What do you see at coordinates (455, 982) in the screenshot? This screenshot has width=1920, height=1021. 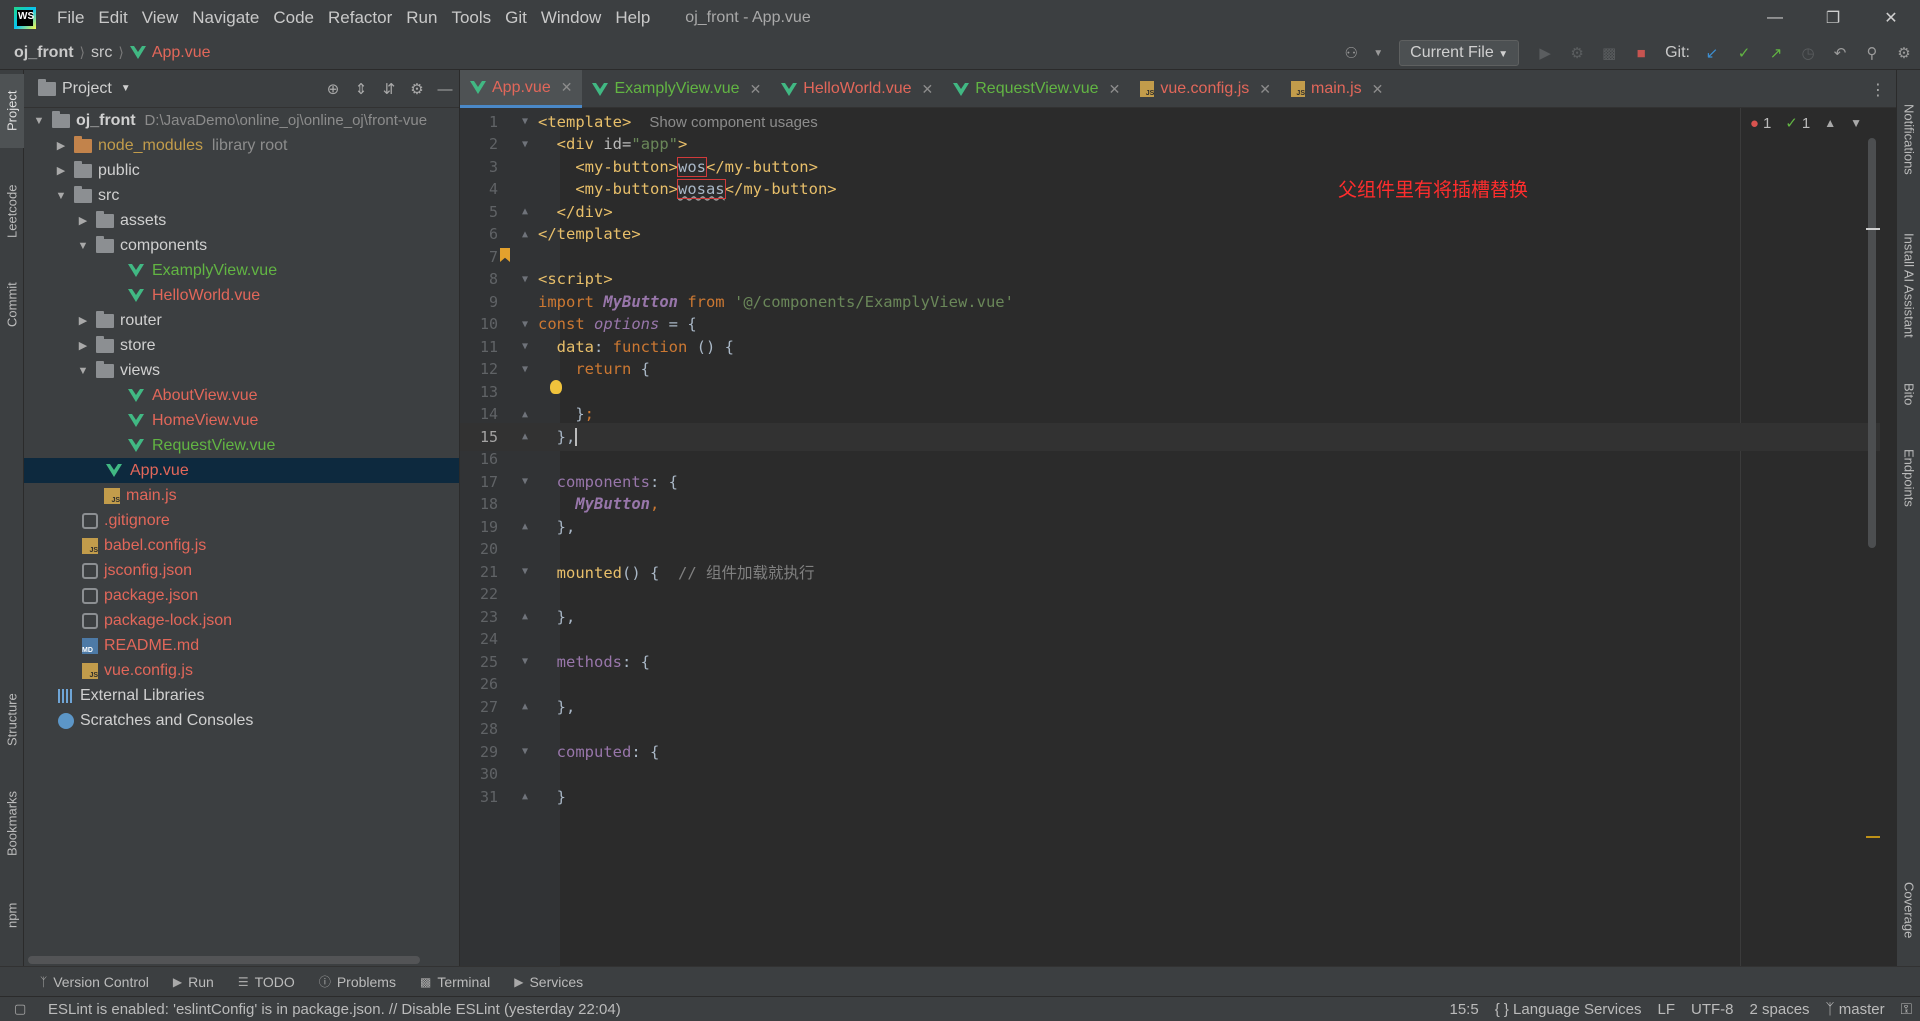 I see `tool-terminal: ▩ Terminal` at bounding box center [455, 982].